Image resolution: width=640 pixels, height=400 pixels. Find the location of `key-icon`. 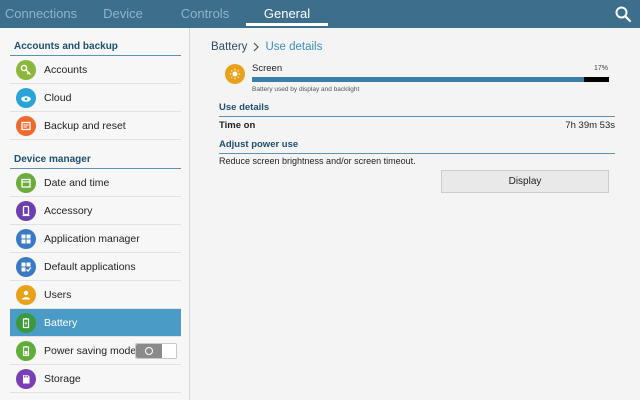

key-icon is located at coordinates (26, 69).